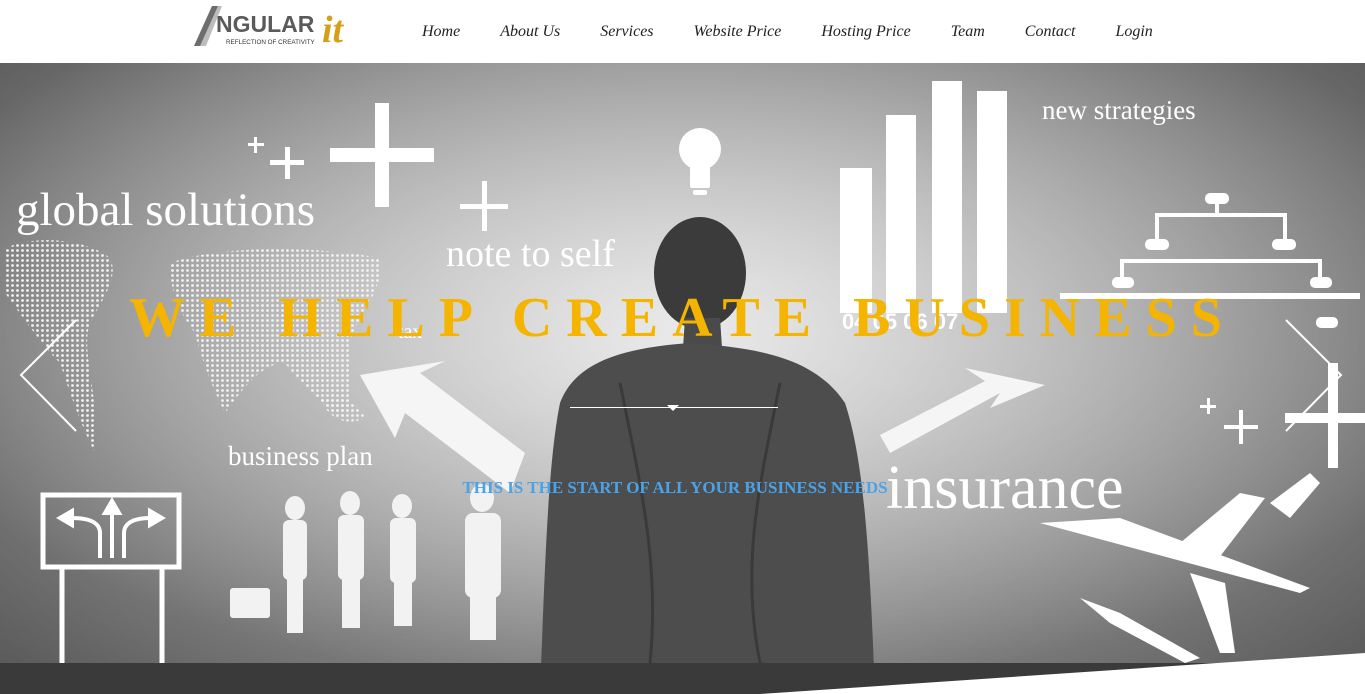 The width and height of the screenshot is (1365, 694). What do you see at coordinates (673, 408) in the screenshot?
I see `divider-marker` at bounding box center [673, 408].